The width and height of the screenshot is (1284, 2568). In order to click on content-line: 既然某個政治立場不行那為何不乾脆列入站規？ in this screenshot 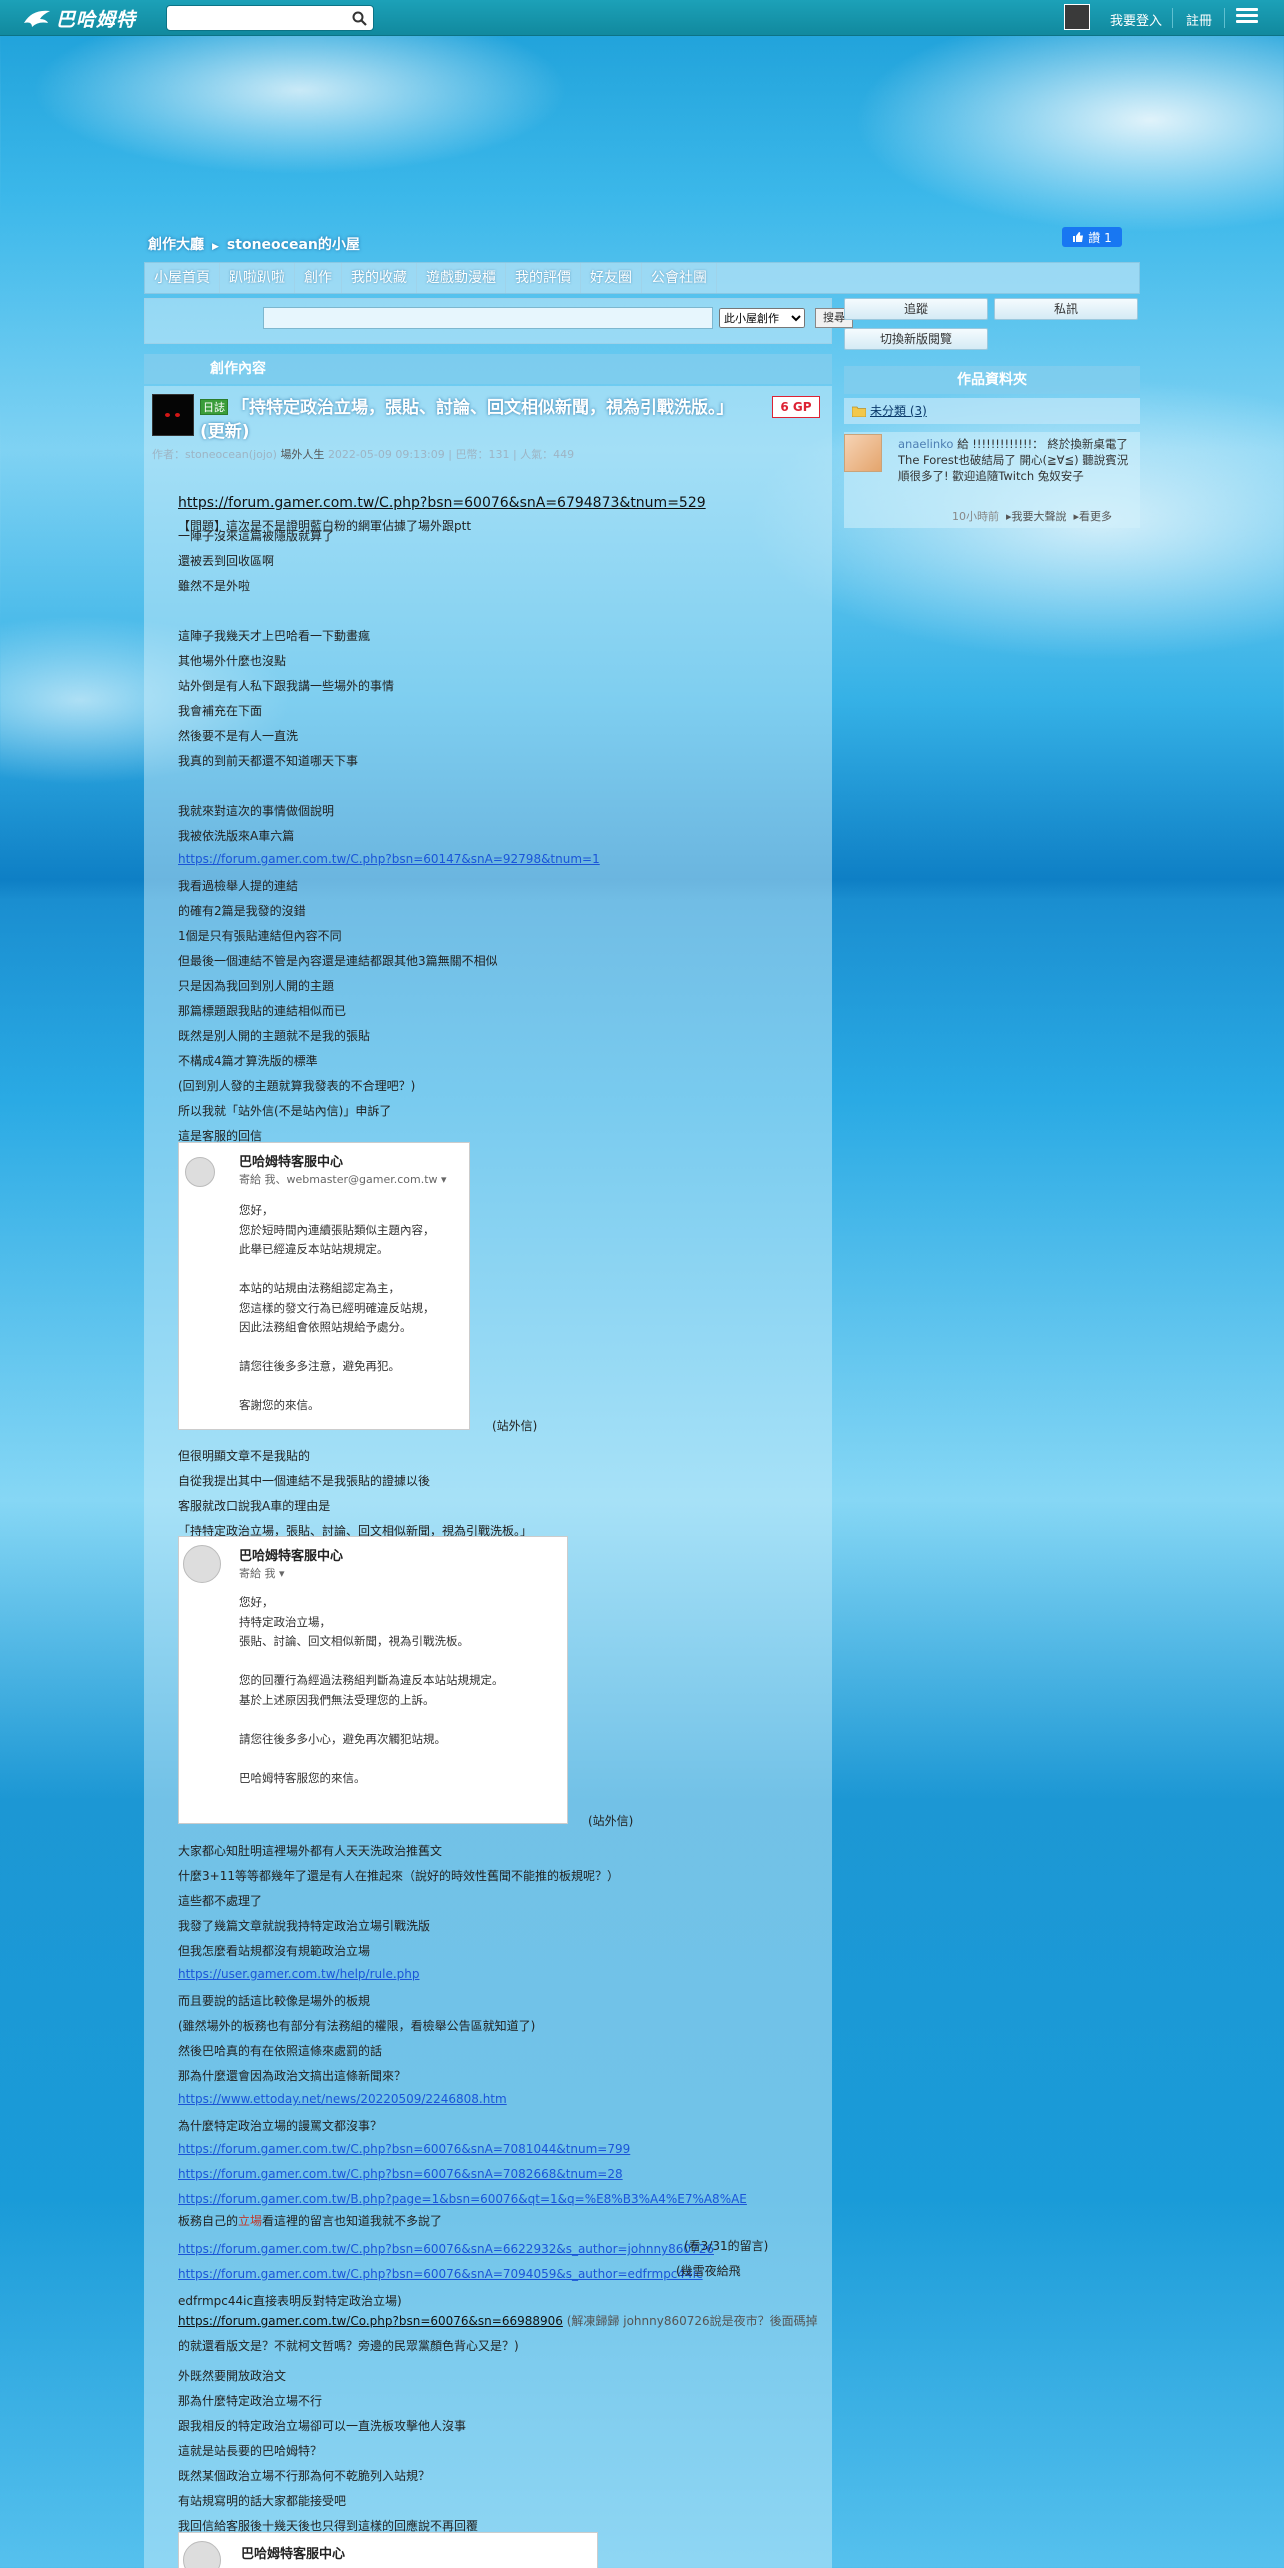, I will do `click(304, 2476)`.